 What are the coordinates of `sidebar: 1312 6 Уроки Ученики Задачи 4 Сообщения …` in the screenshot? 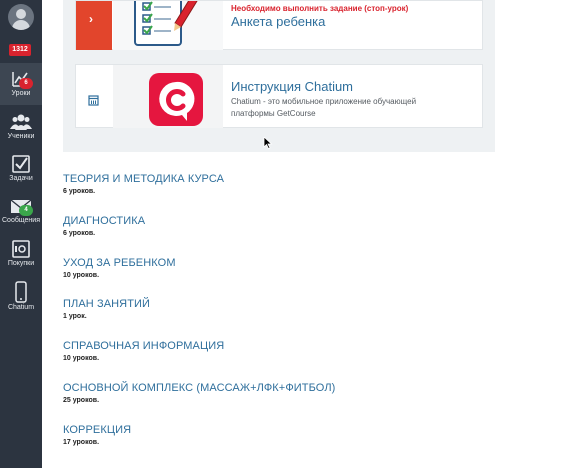 It's located at (21, 234).